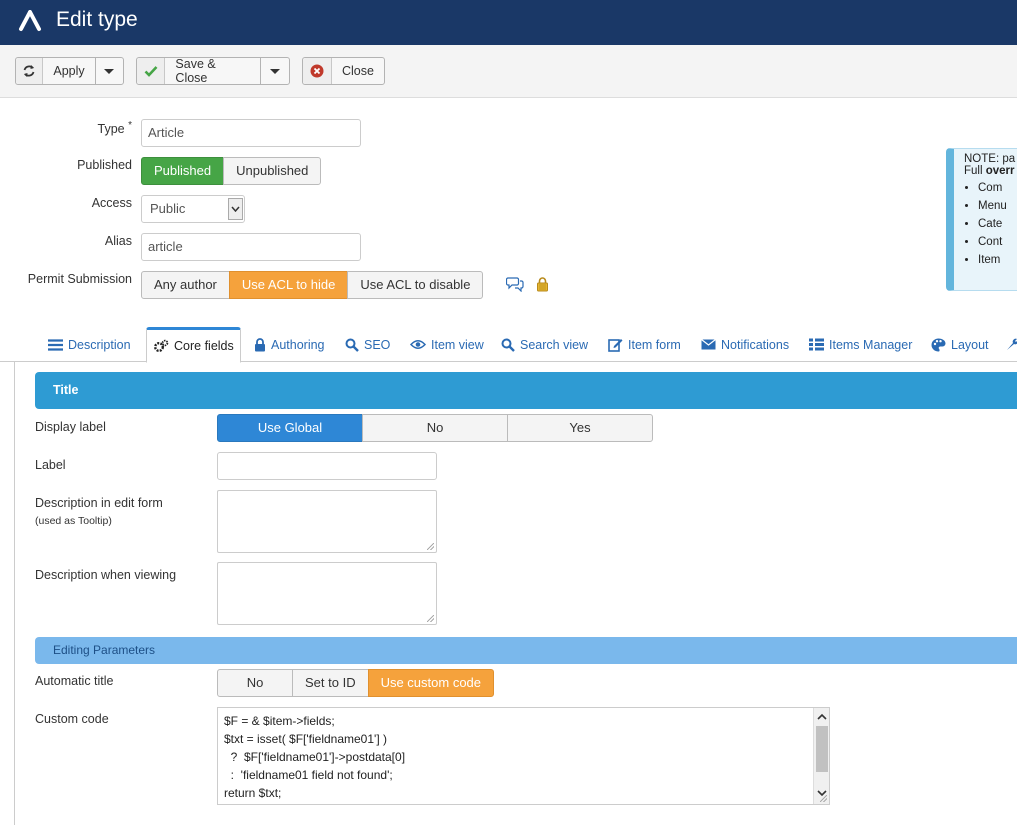 The height and width of the screenshot is (825, 1017). I want to click on tab-authoring: Authoring, so click(289, 344).